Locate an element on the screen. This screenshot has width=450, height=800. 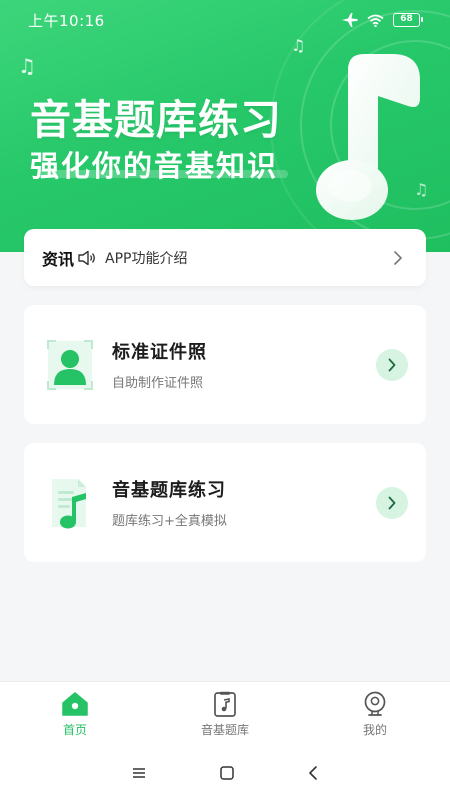
battery-icon: 68 is located at coordinates (408, 20).